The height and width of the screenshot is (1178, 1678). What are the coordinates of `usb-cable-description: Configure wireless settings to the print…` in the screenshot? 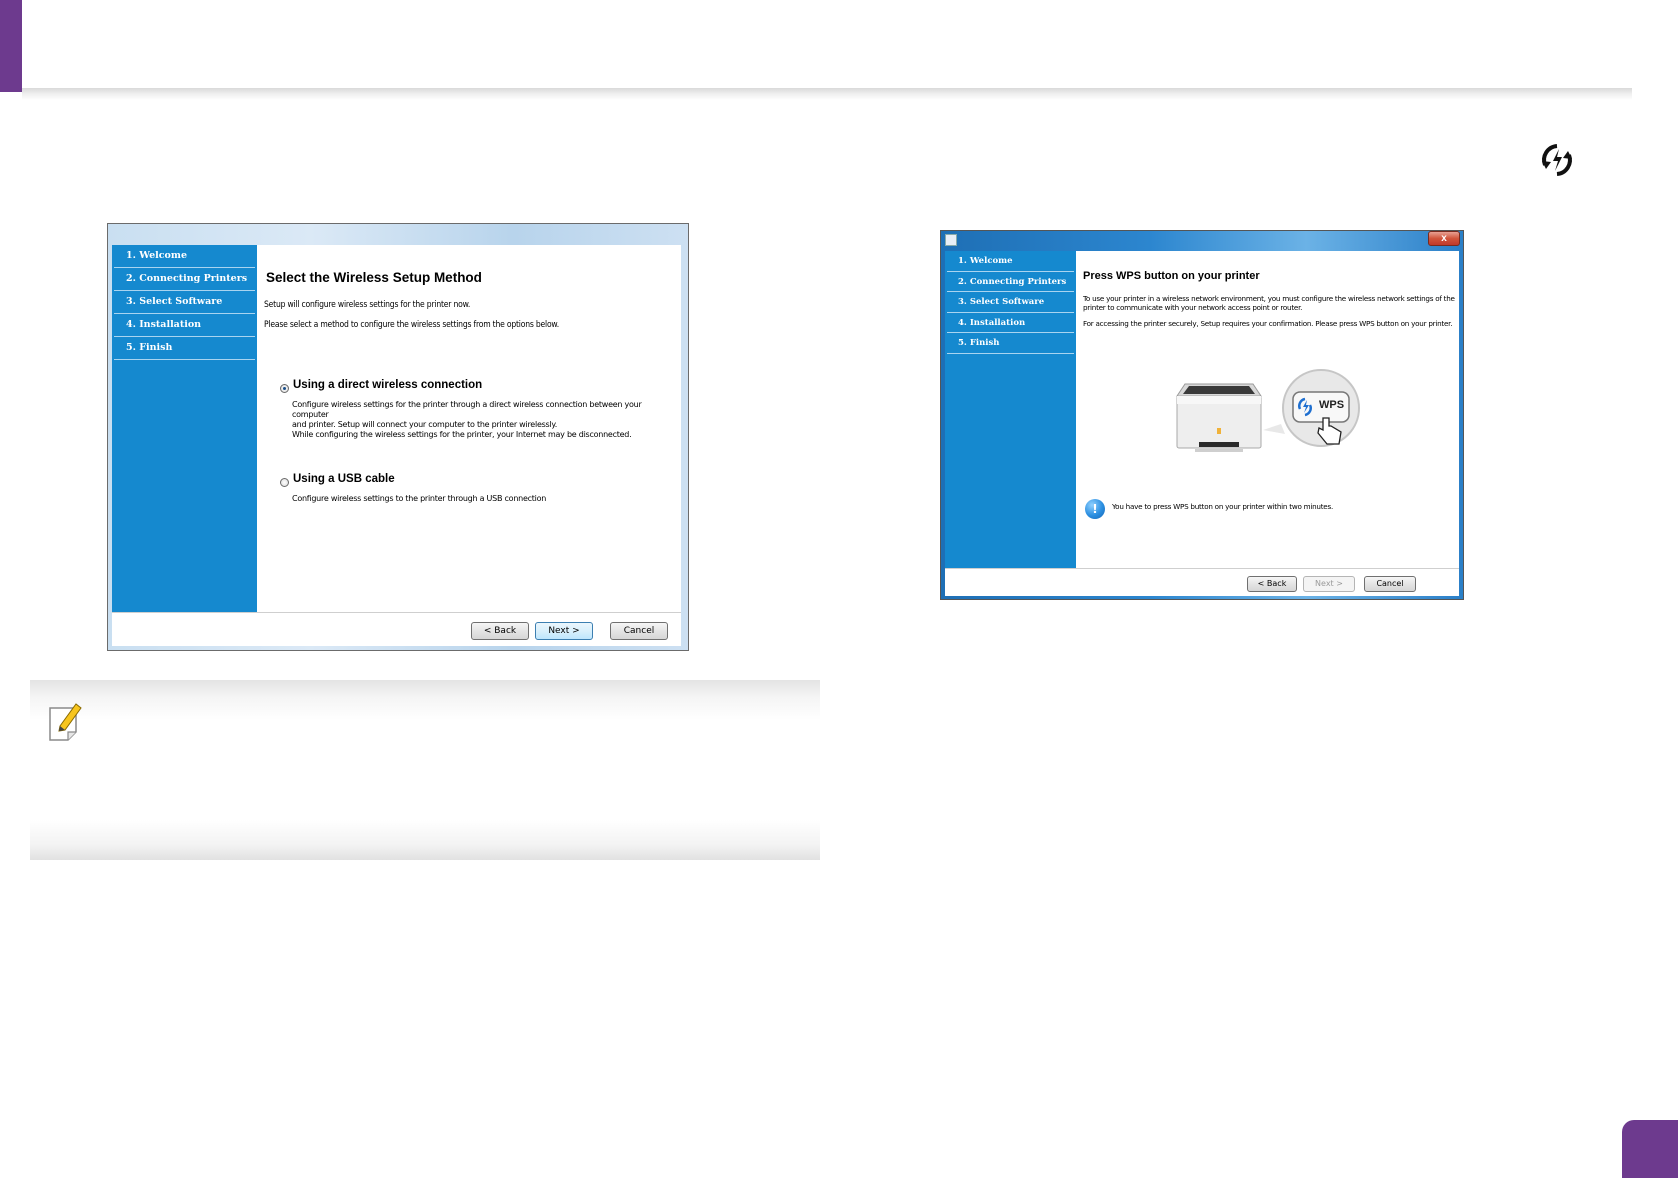 It's located at (419, 498).